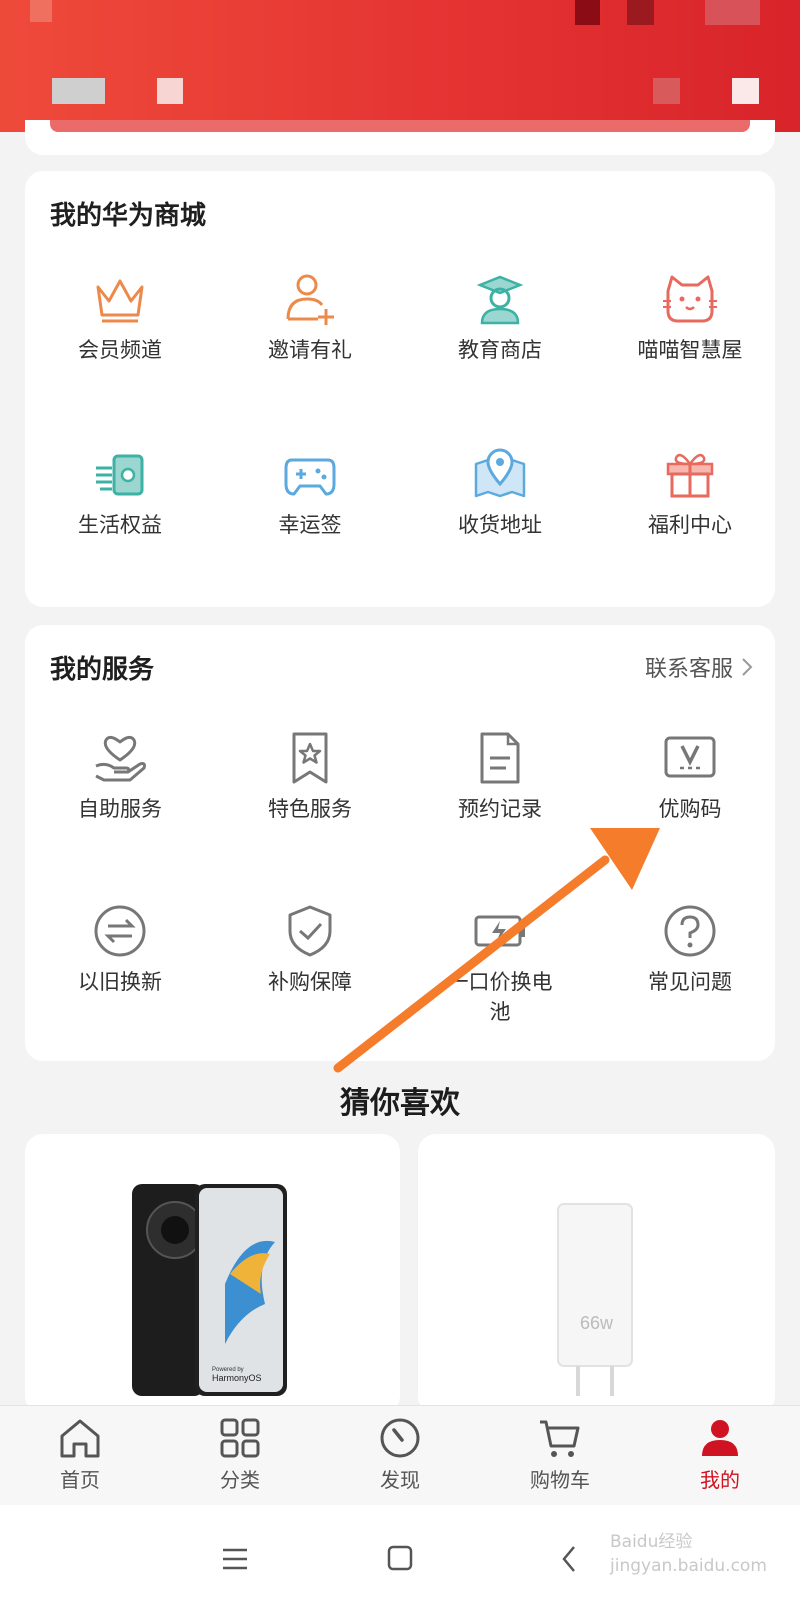 The height and width of the screenshot is (1600, 800). What do you see at coordinates (120, 350) in the screenshot?
I see `mall-item-label: 会员频道` at bounding box center [120, 350].